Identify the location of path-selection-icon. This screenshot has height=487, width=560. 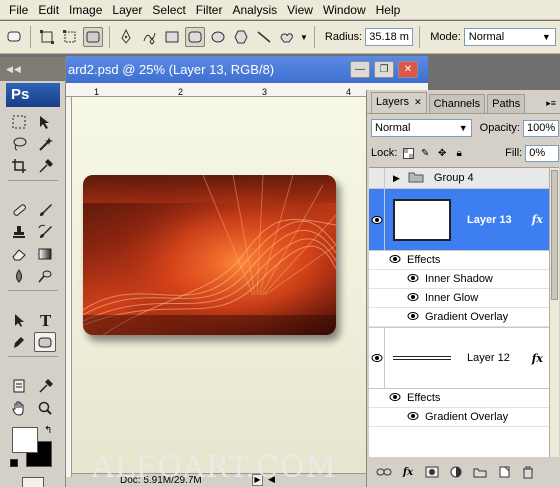
(19, 320).